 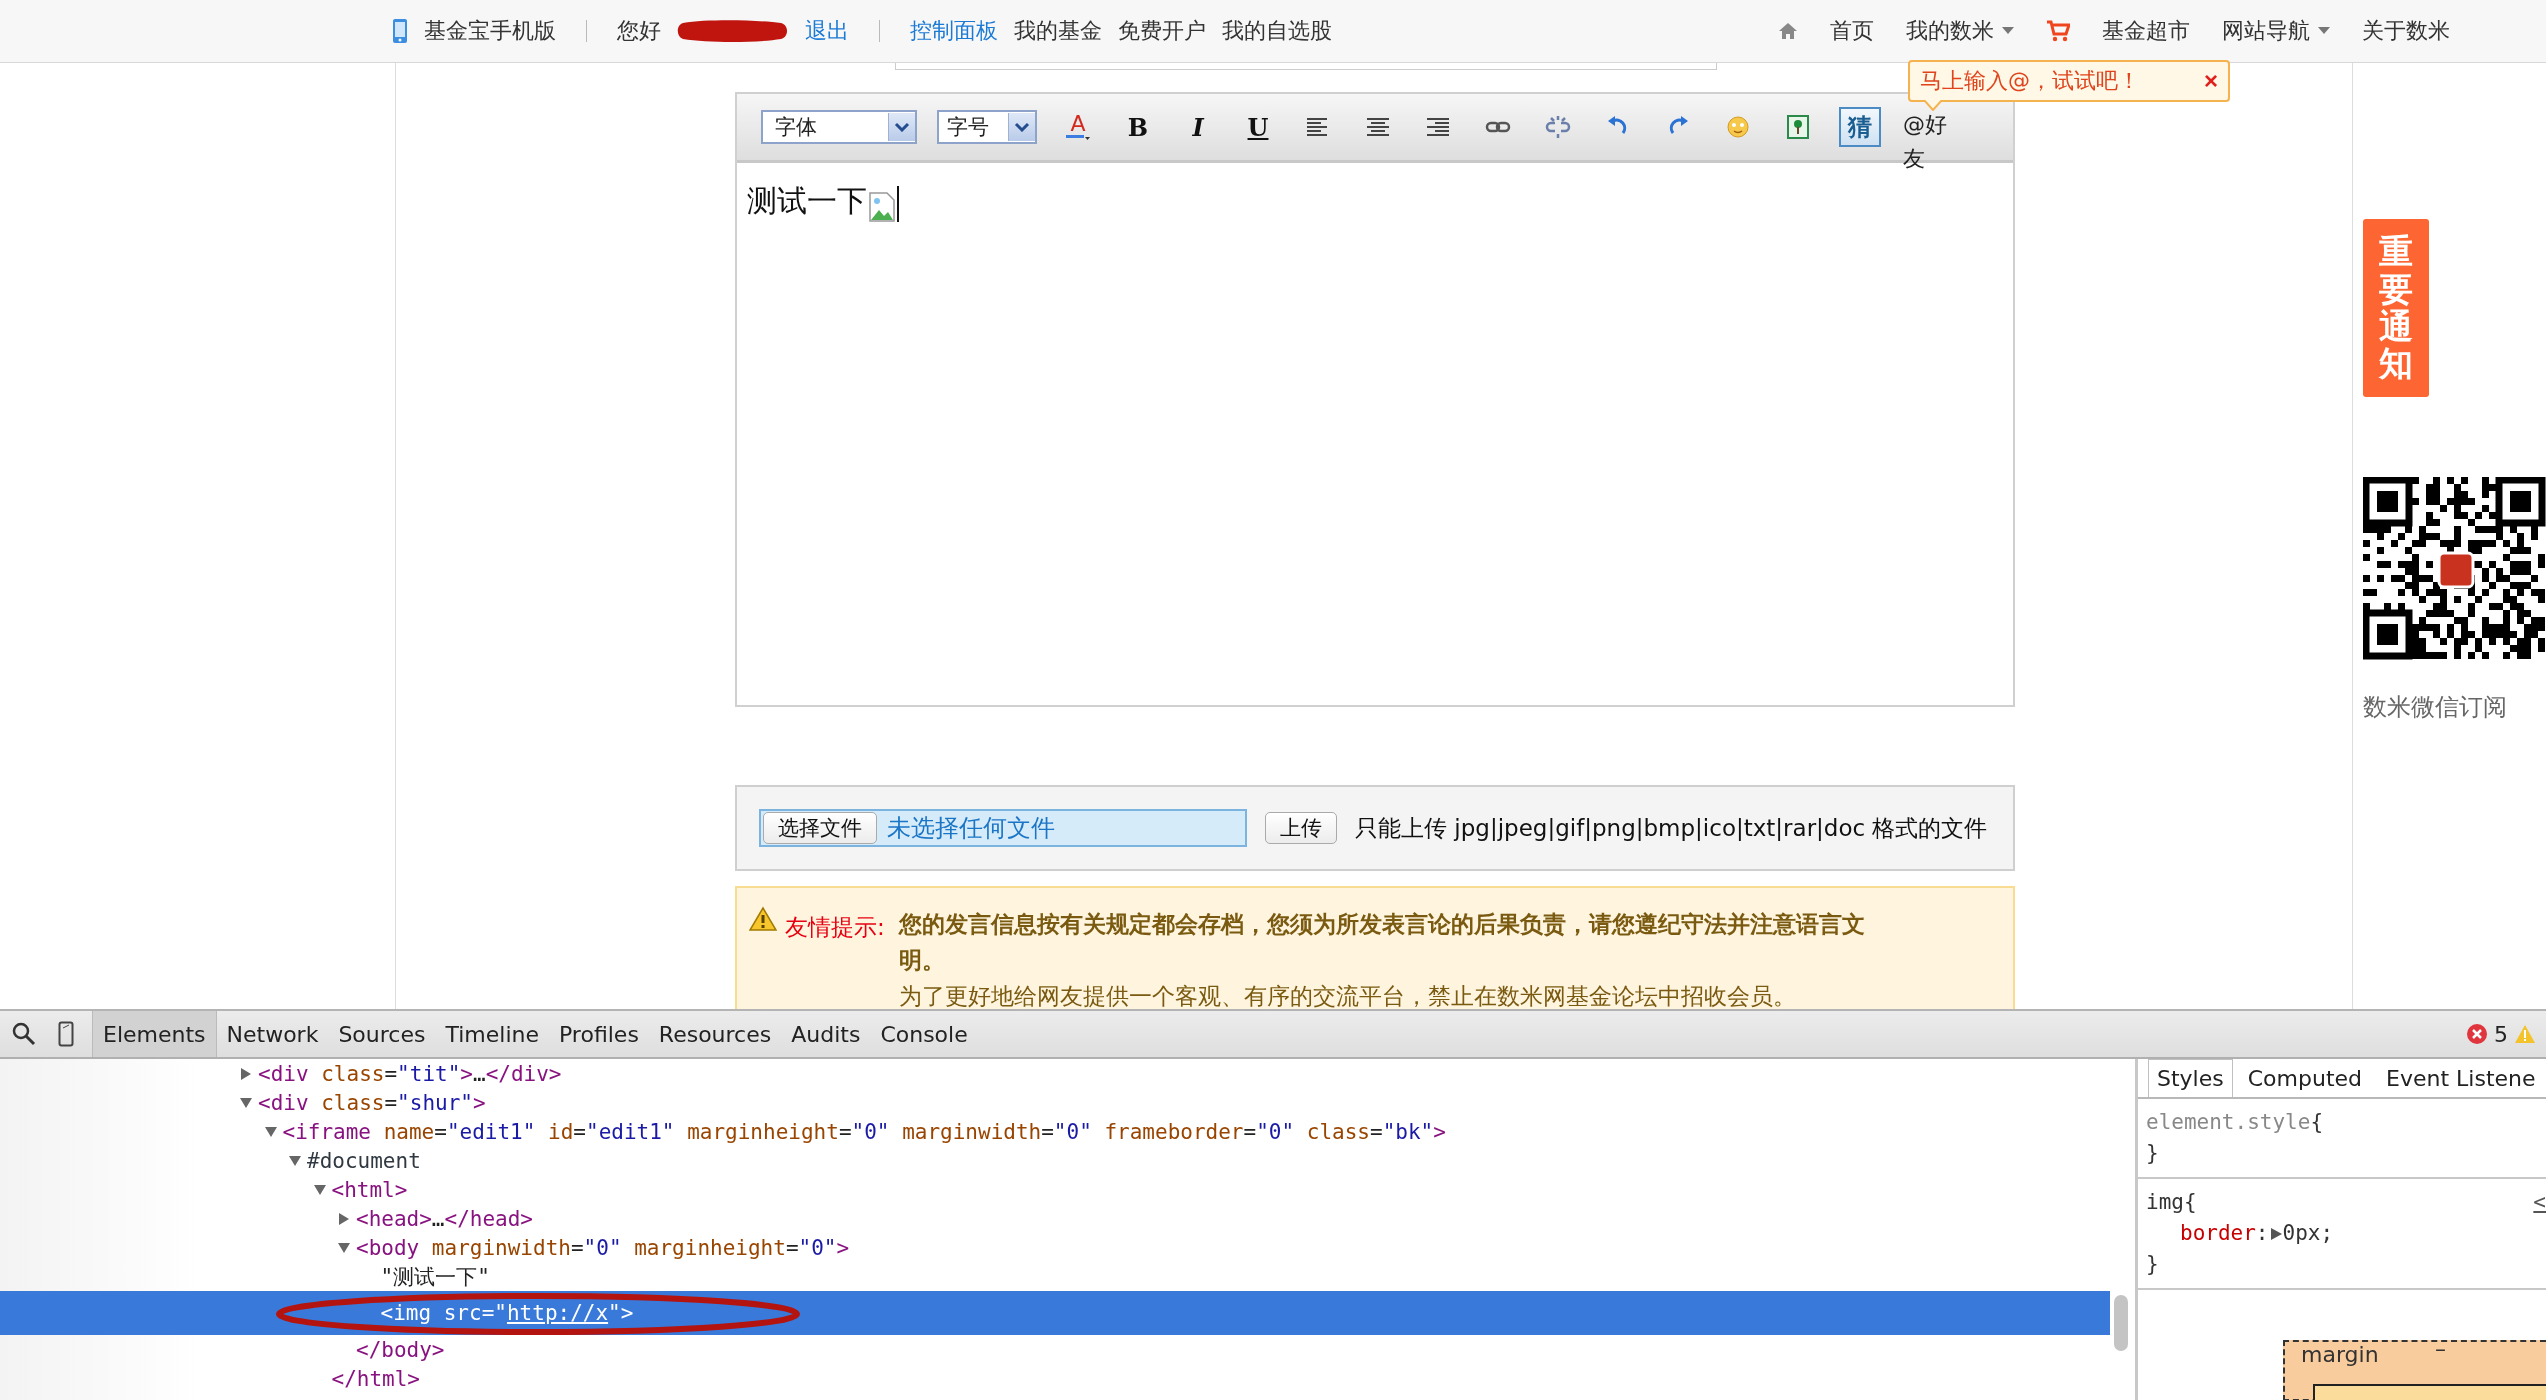 I want to click on devtools-tab: Resources, so click(x=715, y=1034).